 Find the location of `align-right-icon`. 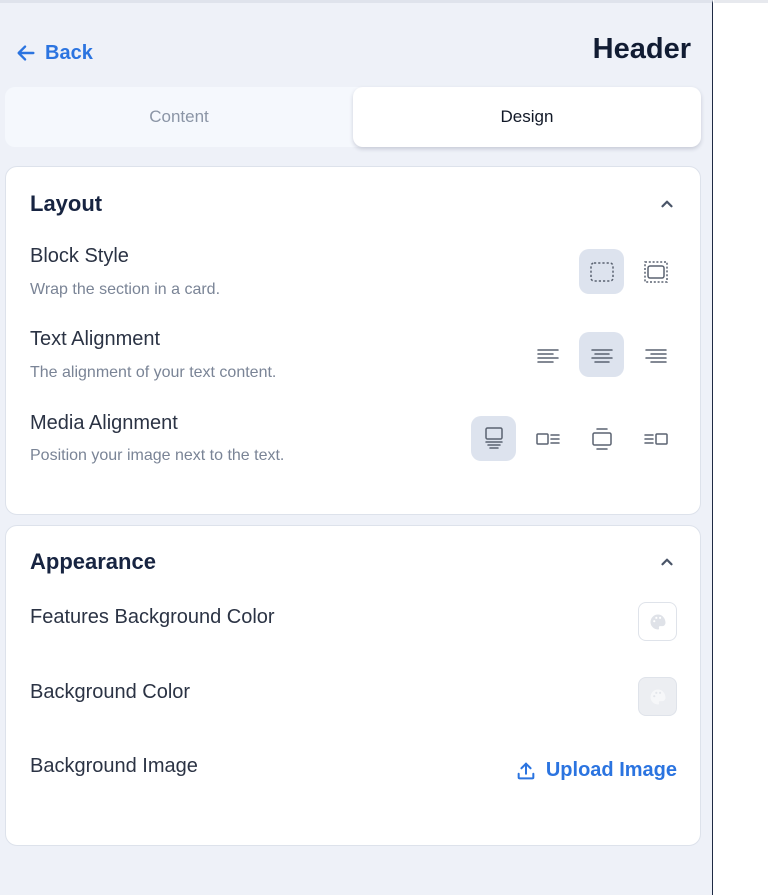

align-right-icon is located at coordinates (655, 355).